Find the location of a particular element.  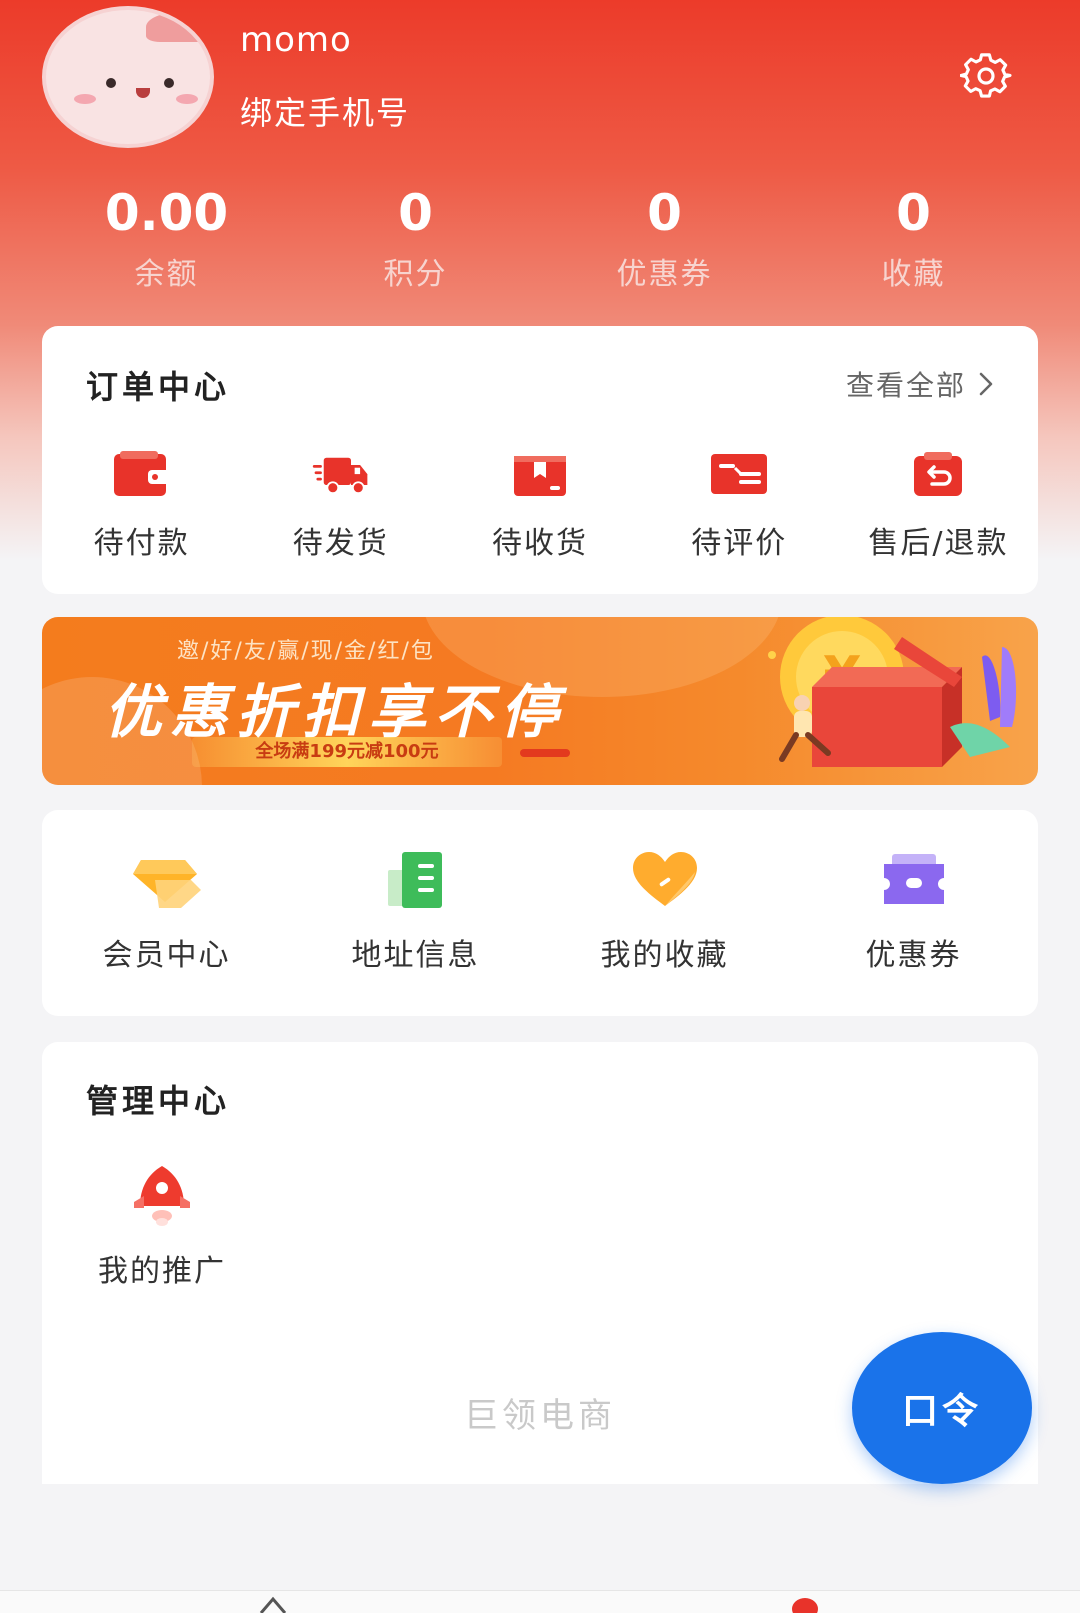

banner-indicator is located at coordinates (545, 753).